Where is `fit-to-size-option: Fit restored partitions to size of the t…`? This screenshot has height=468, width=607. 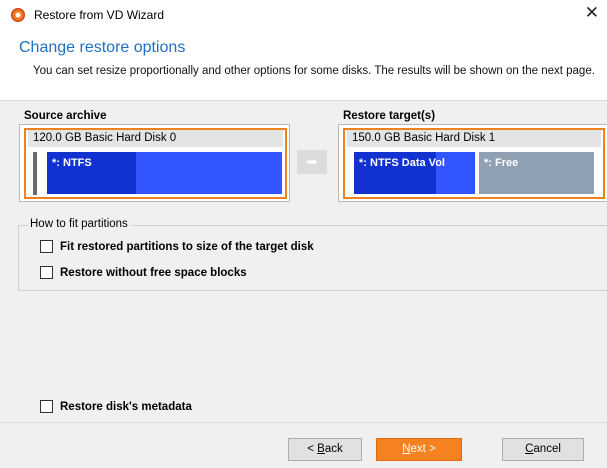
fit-to-size-option: Fit restored partitions to size of the t… is located at coordinates (177, 246).